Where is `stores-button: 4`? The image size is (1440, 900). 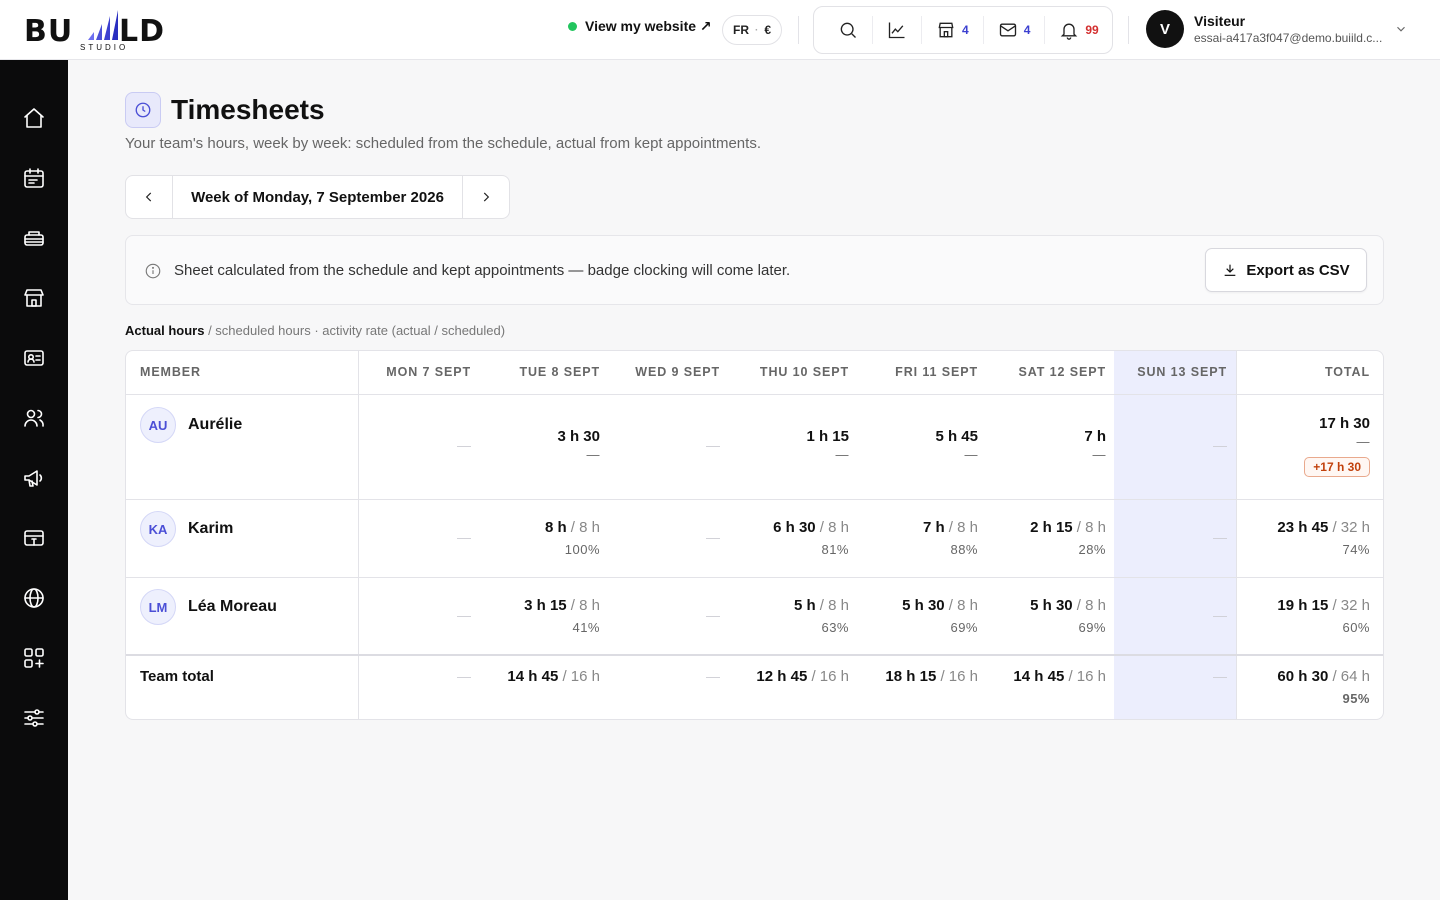
stores-button: 4 is located at coordinates (953, 30).